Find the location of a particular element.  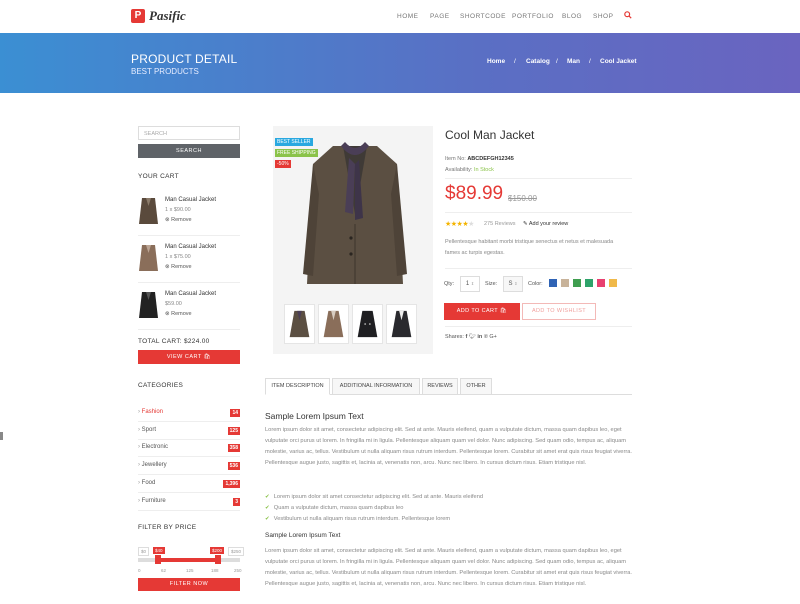

category-item: › Electronic is located at coordinates (153, 447).